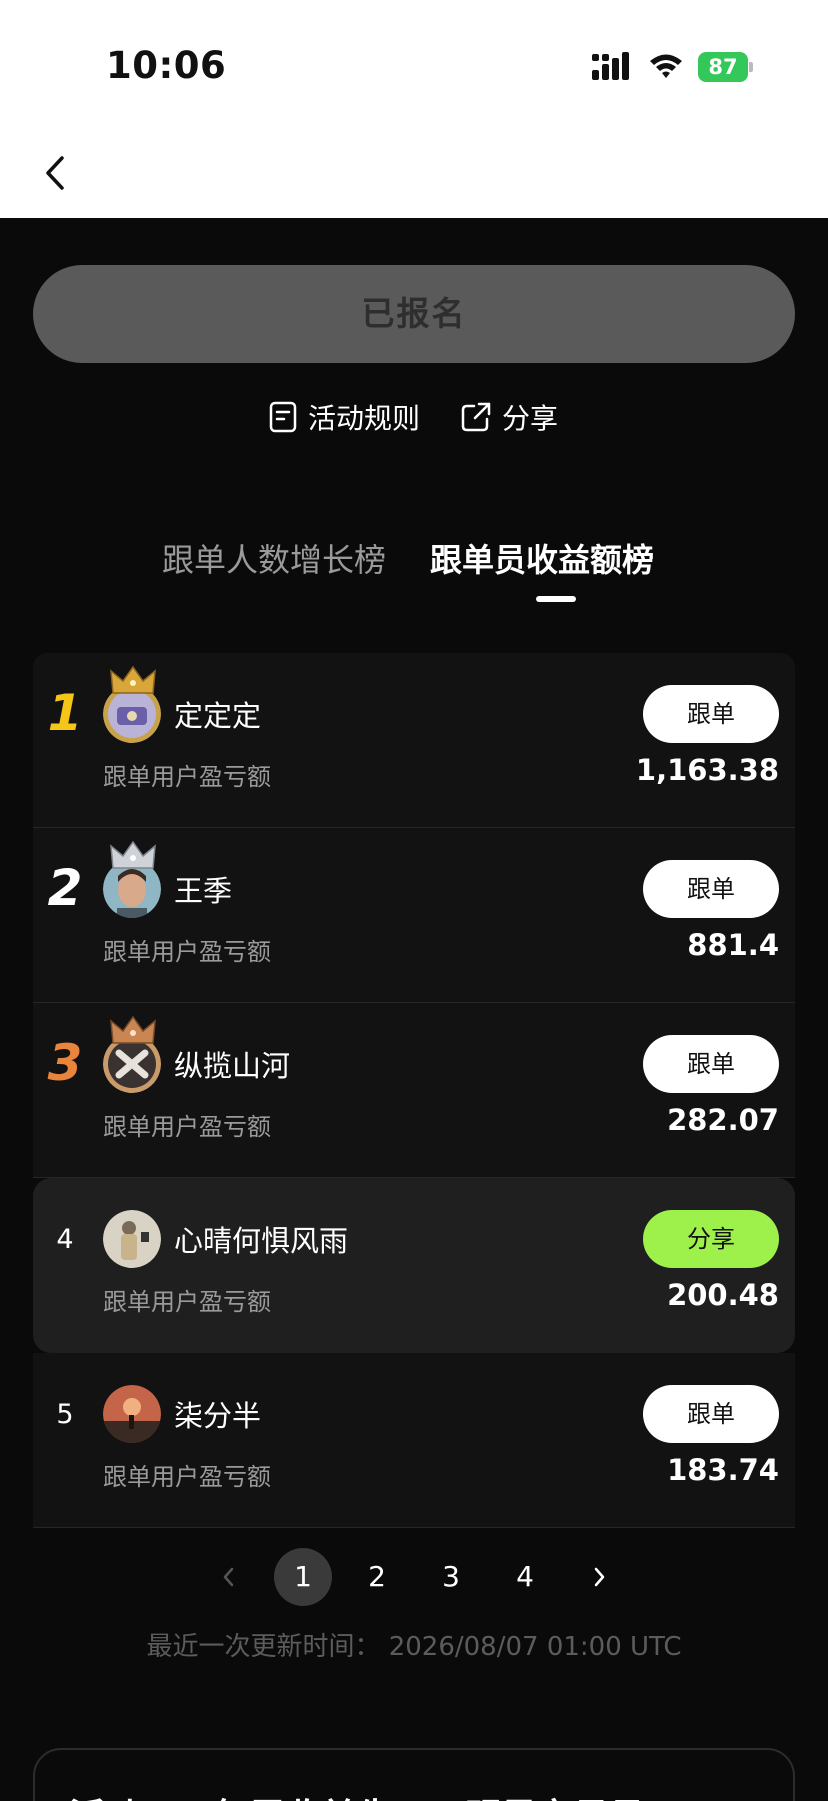  What do you see at coordinates (133, 854) in the screenshot?
I see `silver-crown-icon` at bounding box center [133, 854].